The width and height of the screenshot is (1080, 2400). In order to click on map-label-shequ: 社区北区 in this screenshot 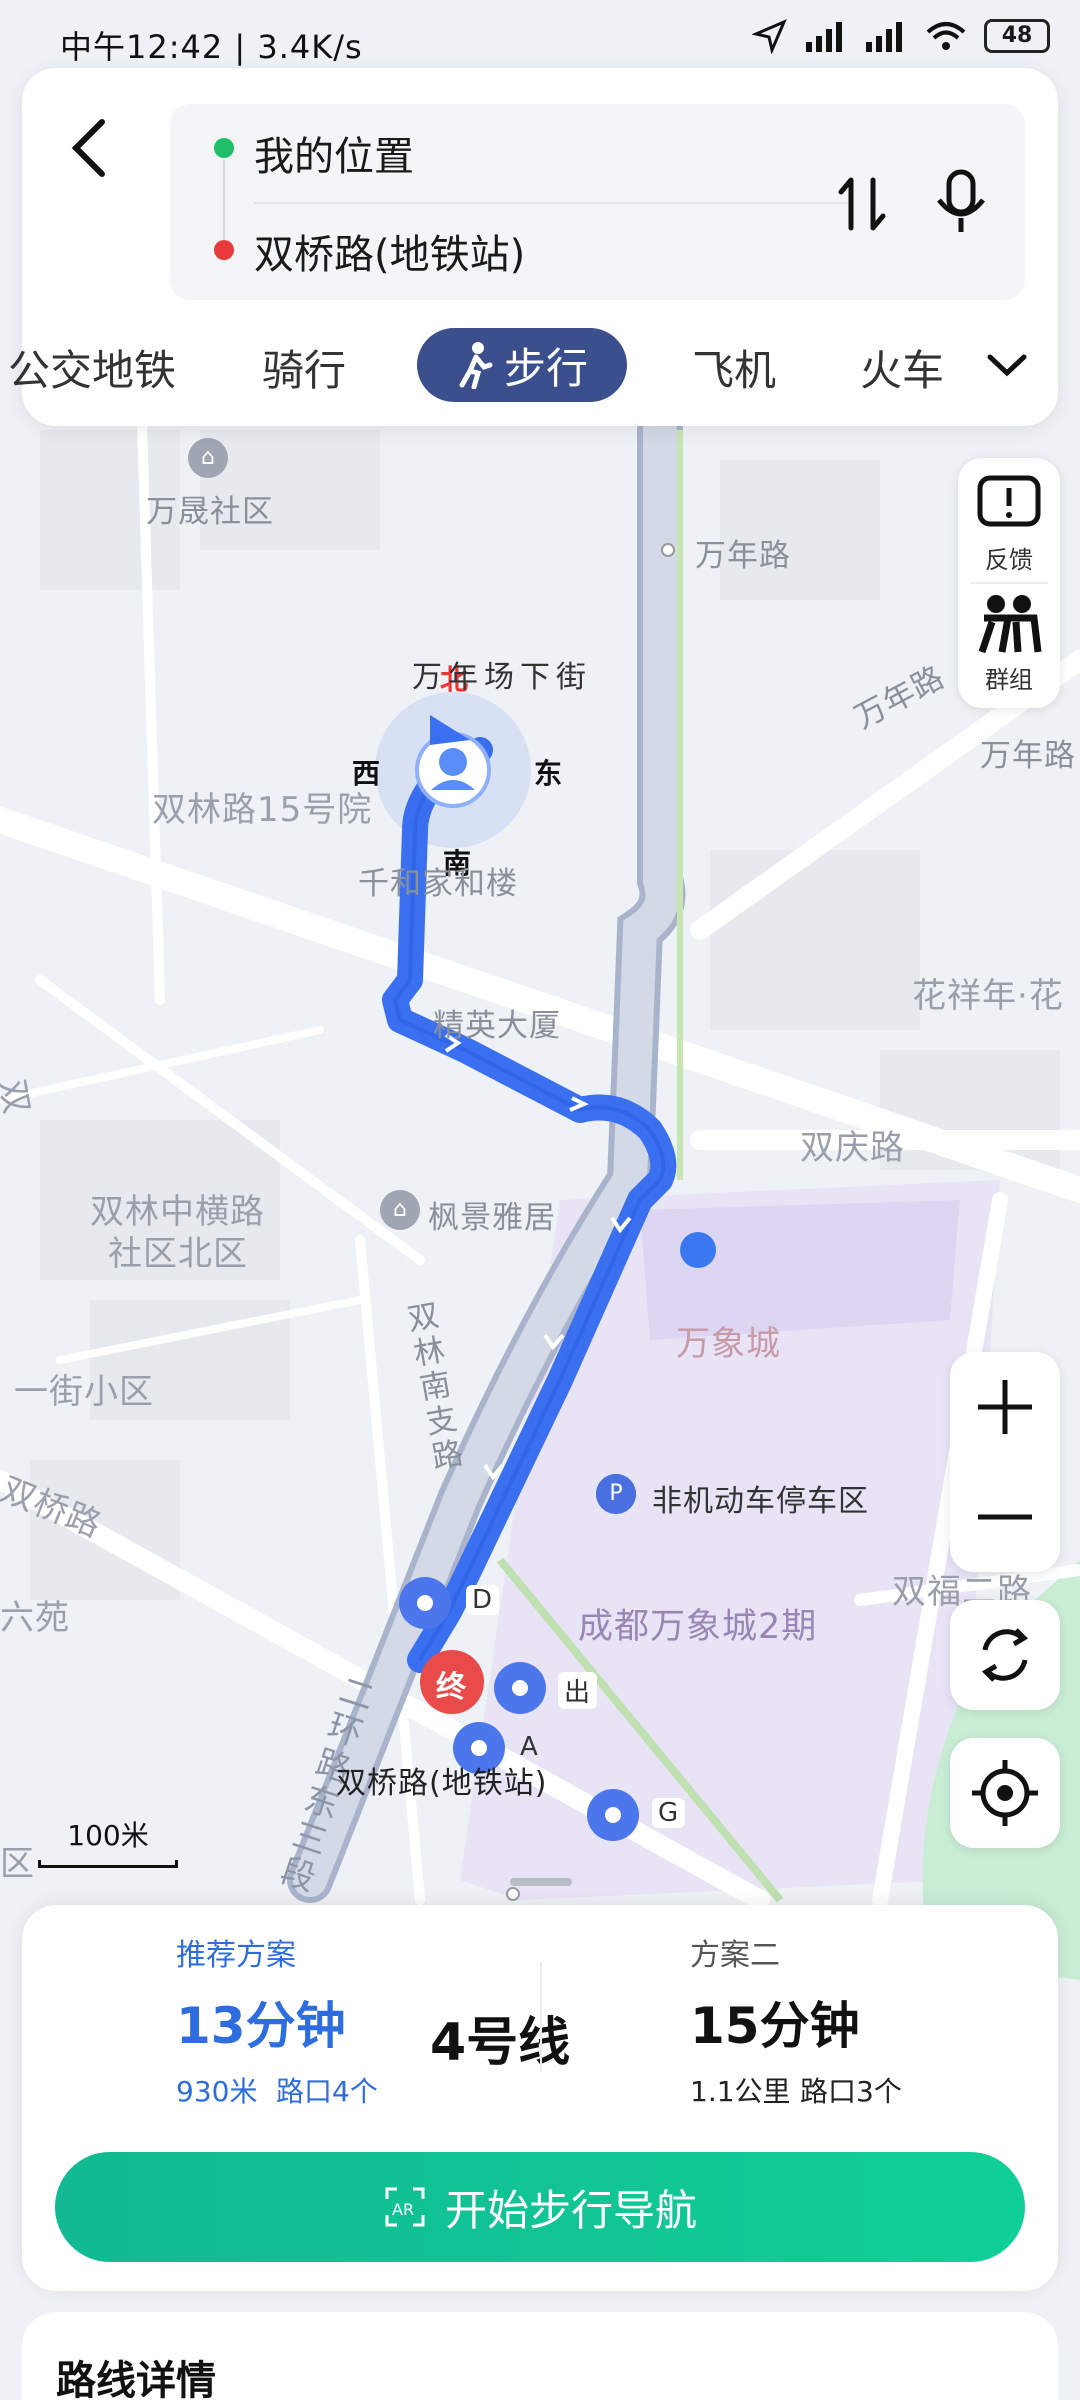, I will do `click(178, 1254)`.